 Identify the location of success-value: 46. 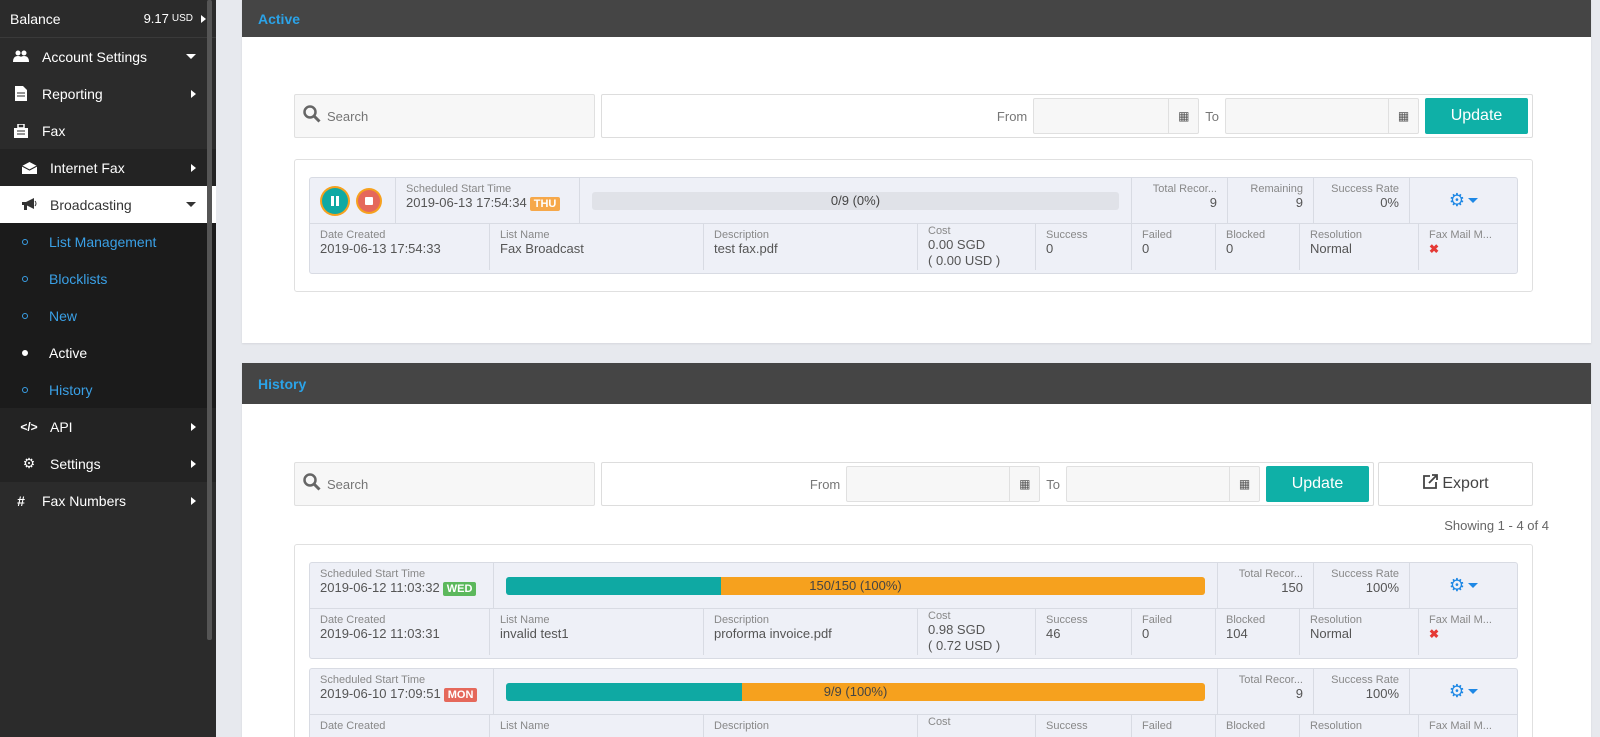
(1053, 633).